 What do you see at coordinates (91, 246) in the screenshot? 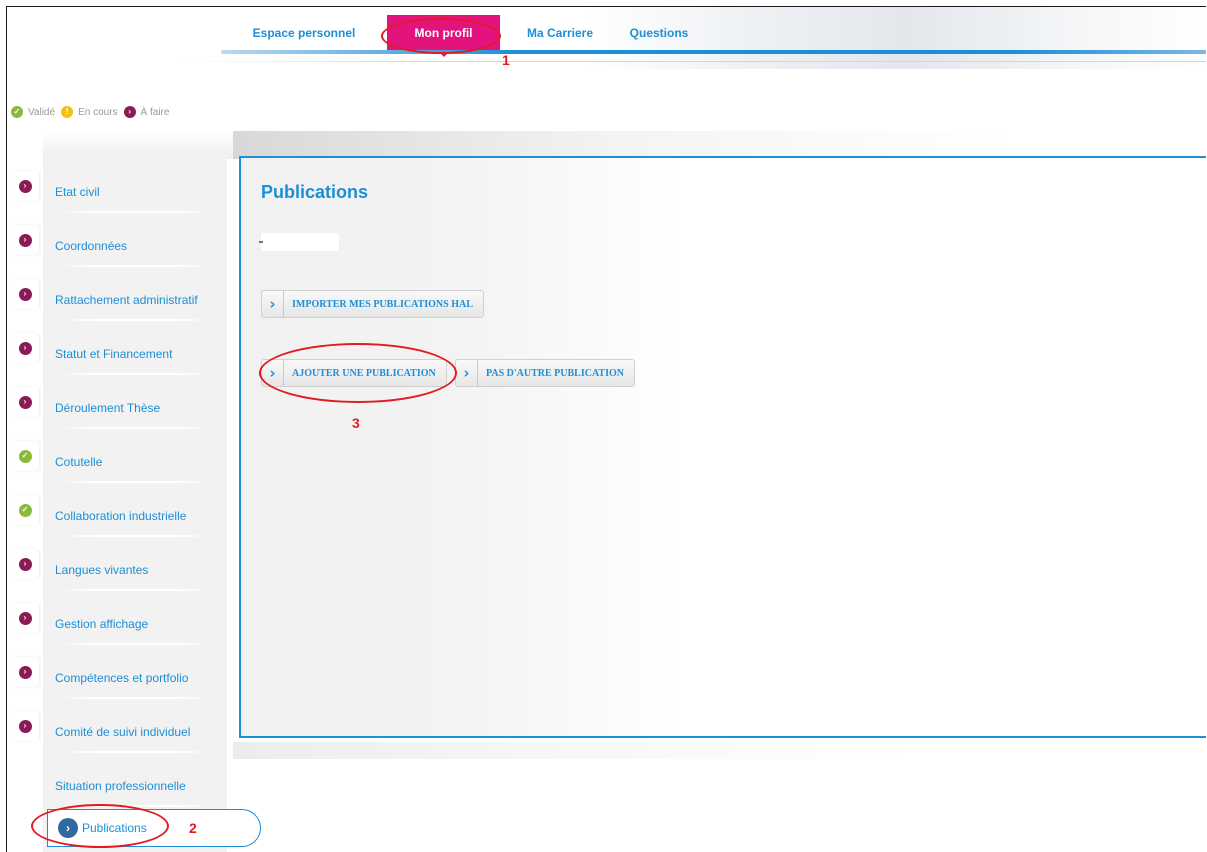
I see `sidebar-item-label: Coordonnées` at bounding box center [91, 246].